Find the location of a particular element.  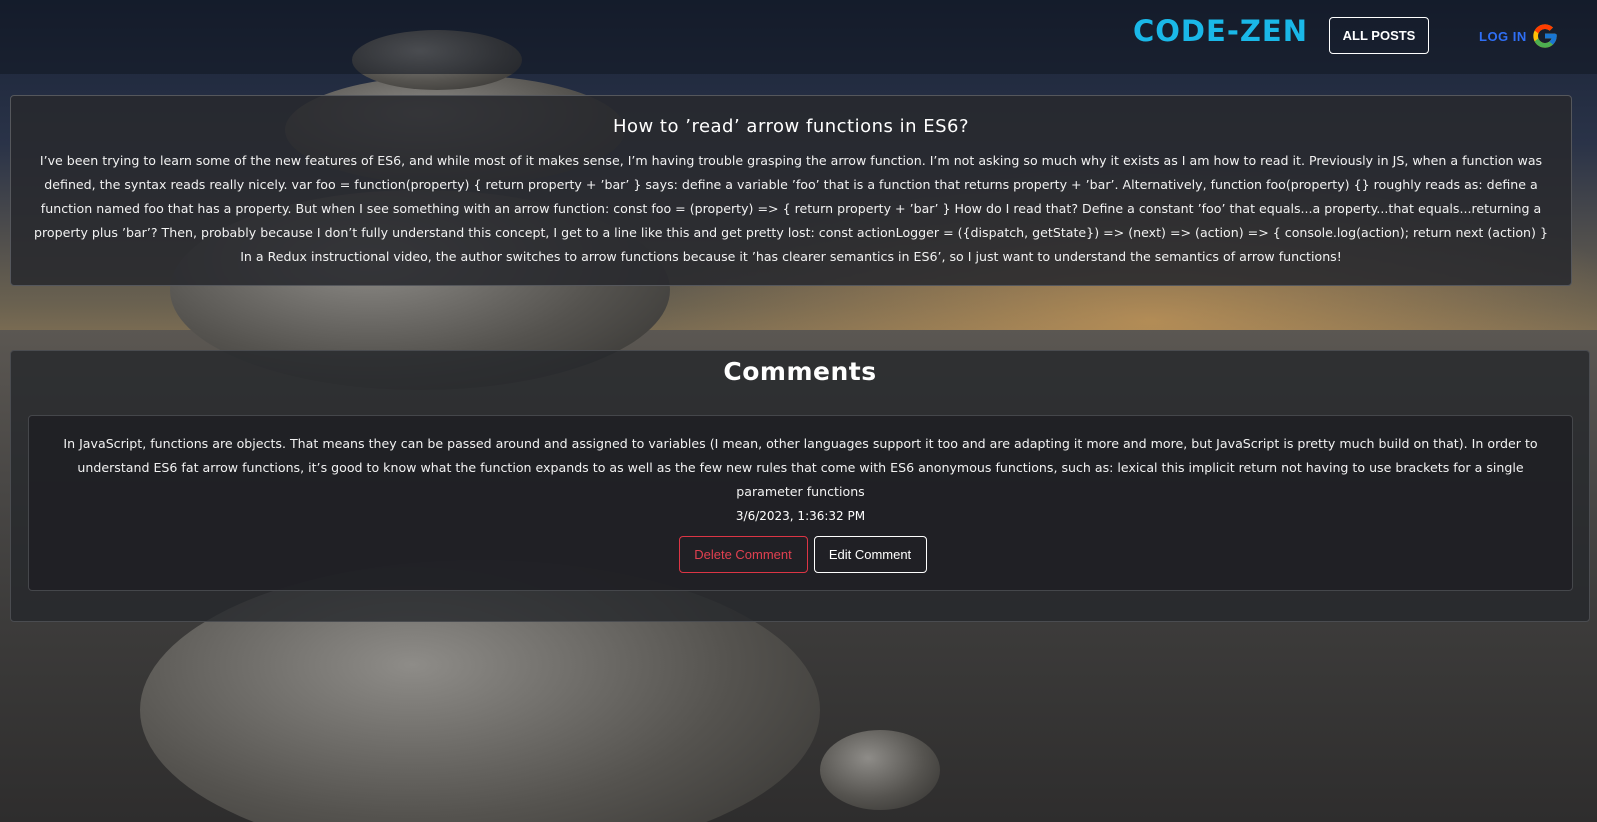

comment-actions: Delete Comment Edit Comment is located at coordinates (802, 554).